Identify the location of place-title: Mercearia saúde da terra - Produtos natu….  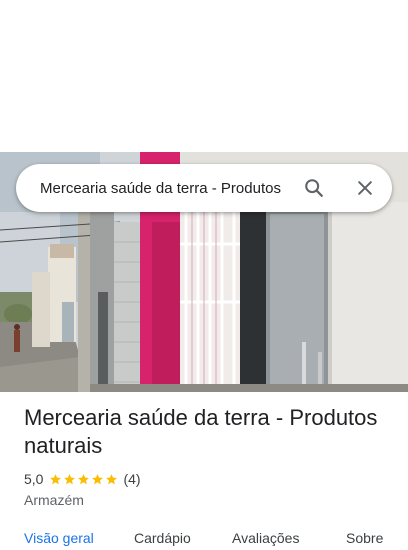
(201, 431).